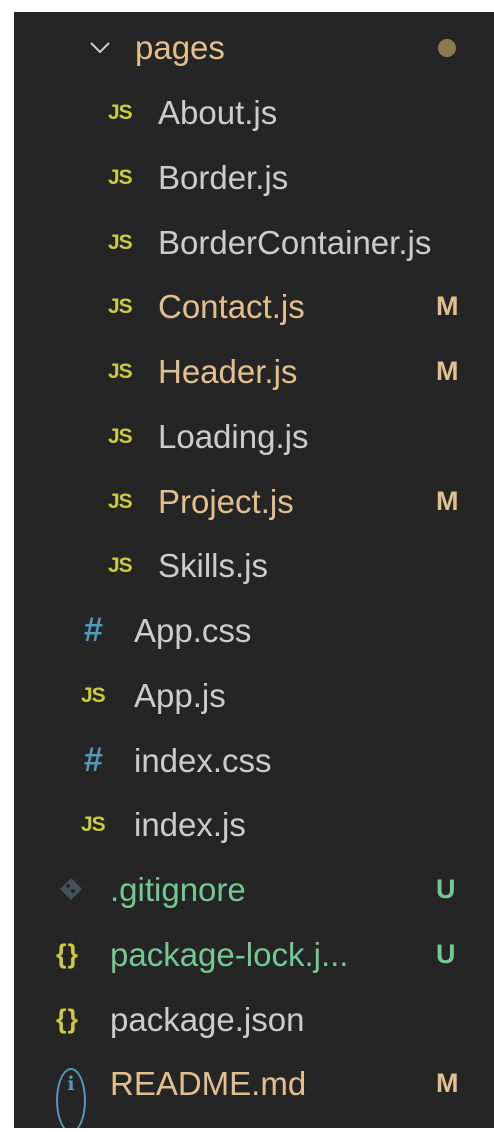 The height and width of the screenshot is (1132, 494). Describe the element at coordinates (208, 1083) in the screenshot. I see `file-name: README.md` at that location.